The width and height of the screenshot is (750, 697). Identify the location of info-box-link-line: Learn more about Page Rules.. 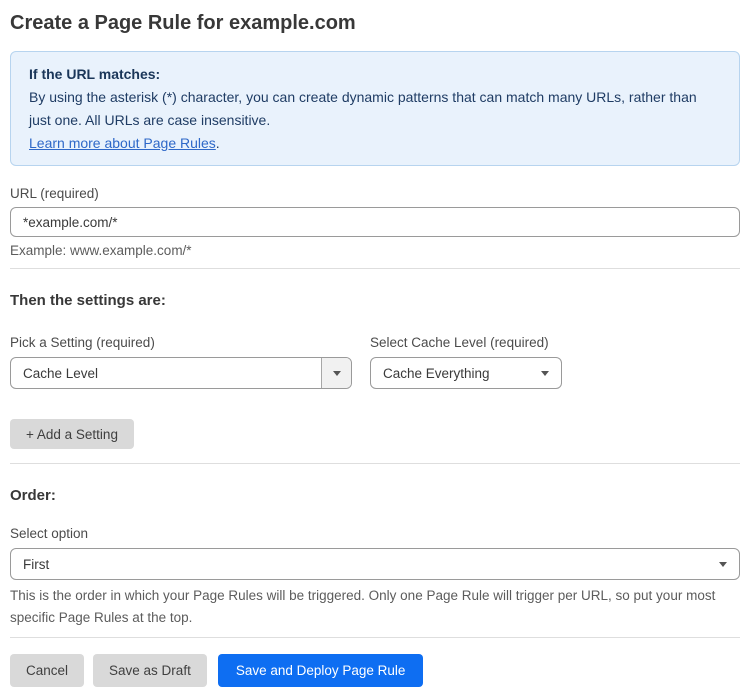
(375, 143).